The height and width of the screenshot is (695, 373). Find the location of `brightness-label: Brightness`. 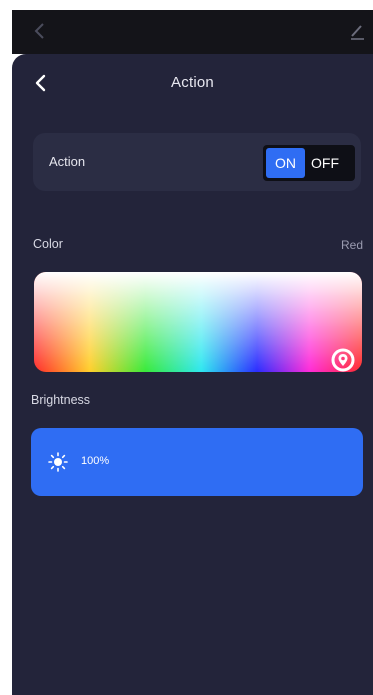

brightness-label: Brightness is located at coordinates (61, 400).